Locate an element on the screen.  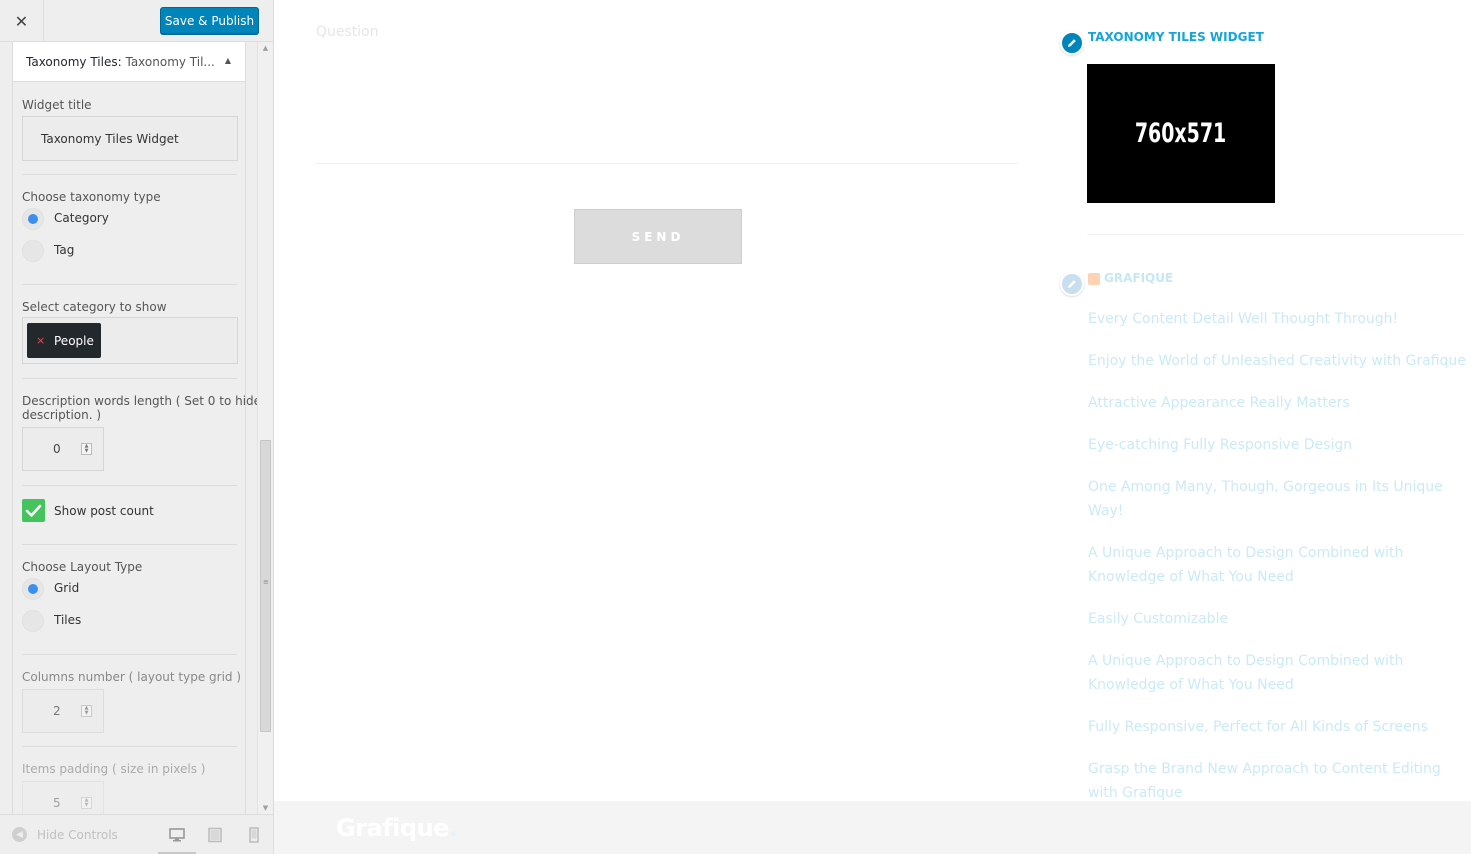
hide-controls-button: Hide Controls is located at coordinates (77, 835).